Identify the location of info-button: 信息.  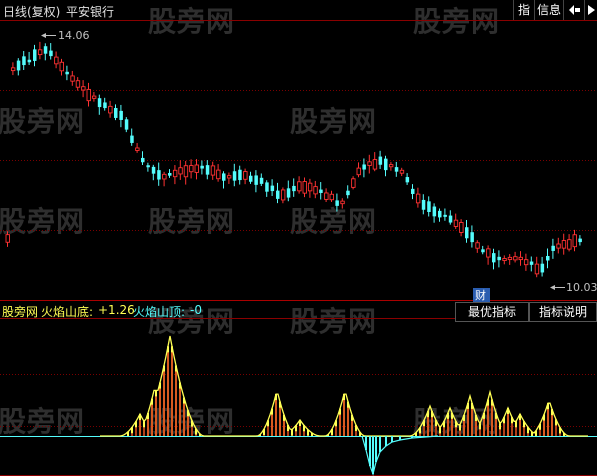
(548, 10).